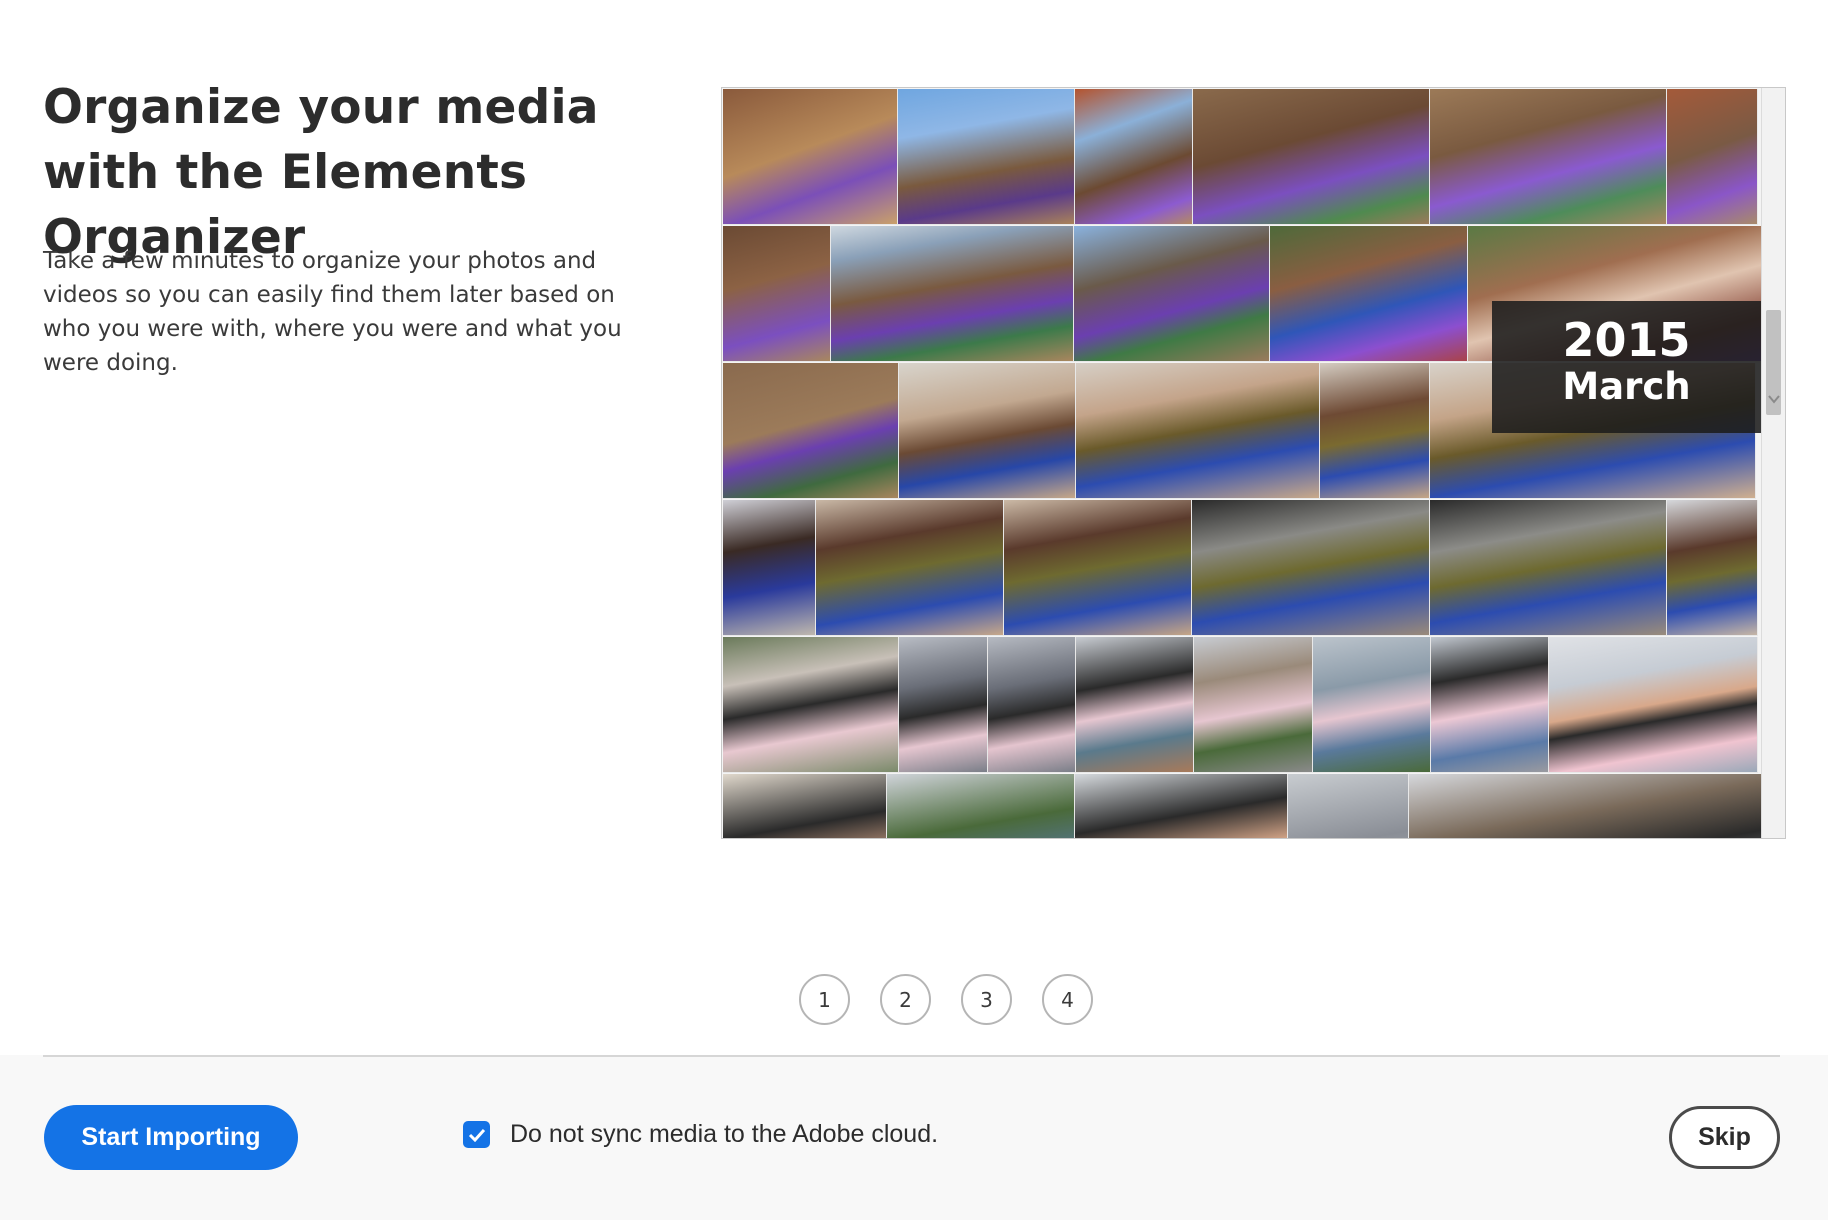  Describe the element at coordinates (1773, 400) in the screenshot. I see `chevron-down-icon` at that location.